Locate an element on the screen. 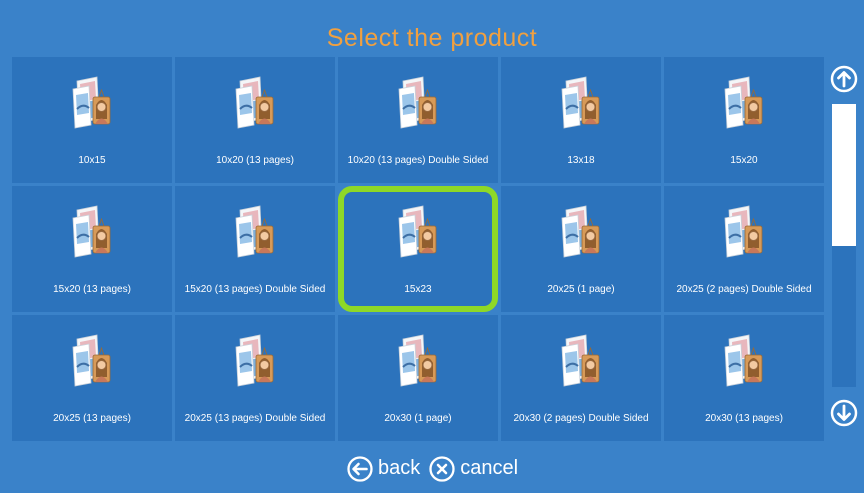 The width and height of the screenshot is (864, 493). product-label: 20x25 (1 page) is located at coordinates (581, 289).